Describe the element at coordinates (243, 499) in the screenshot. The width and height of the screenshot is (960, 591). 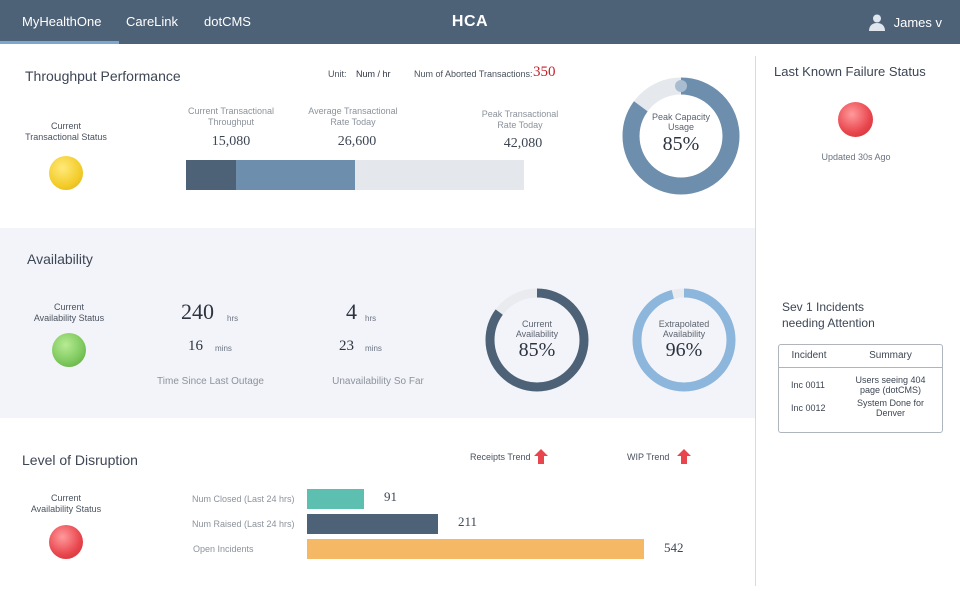
I see `num-closed-label: Num Closed (Last 24 hrs)` at that location.